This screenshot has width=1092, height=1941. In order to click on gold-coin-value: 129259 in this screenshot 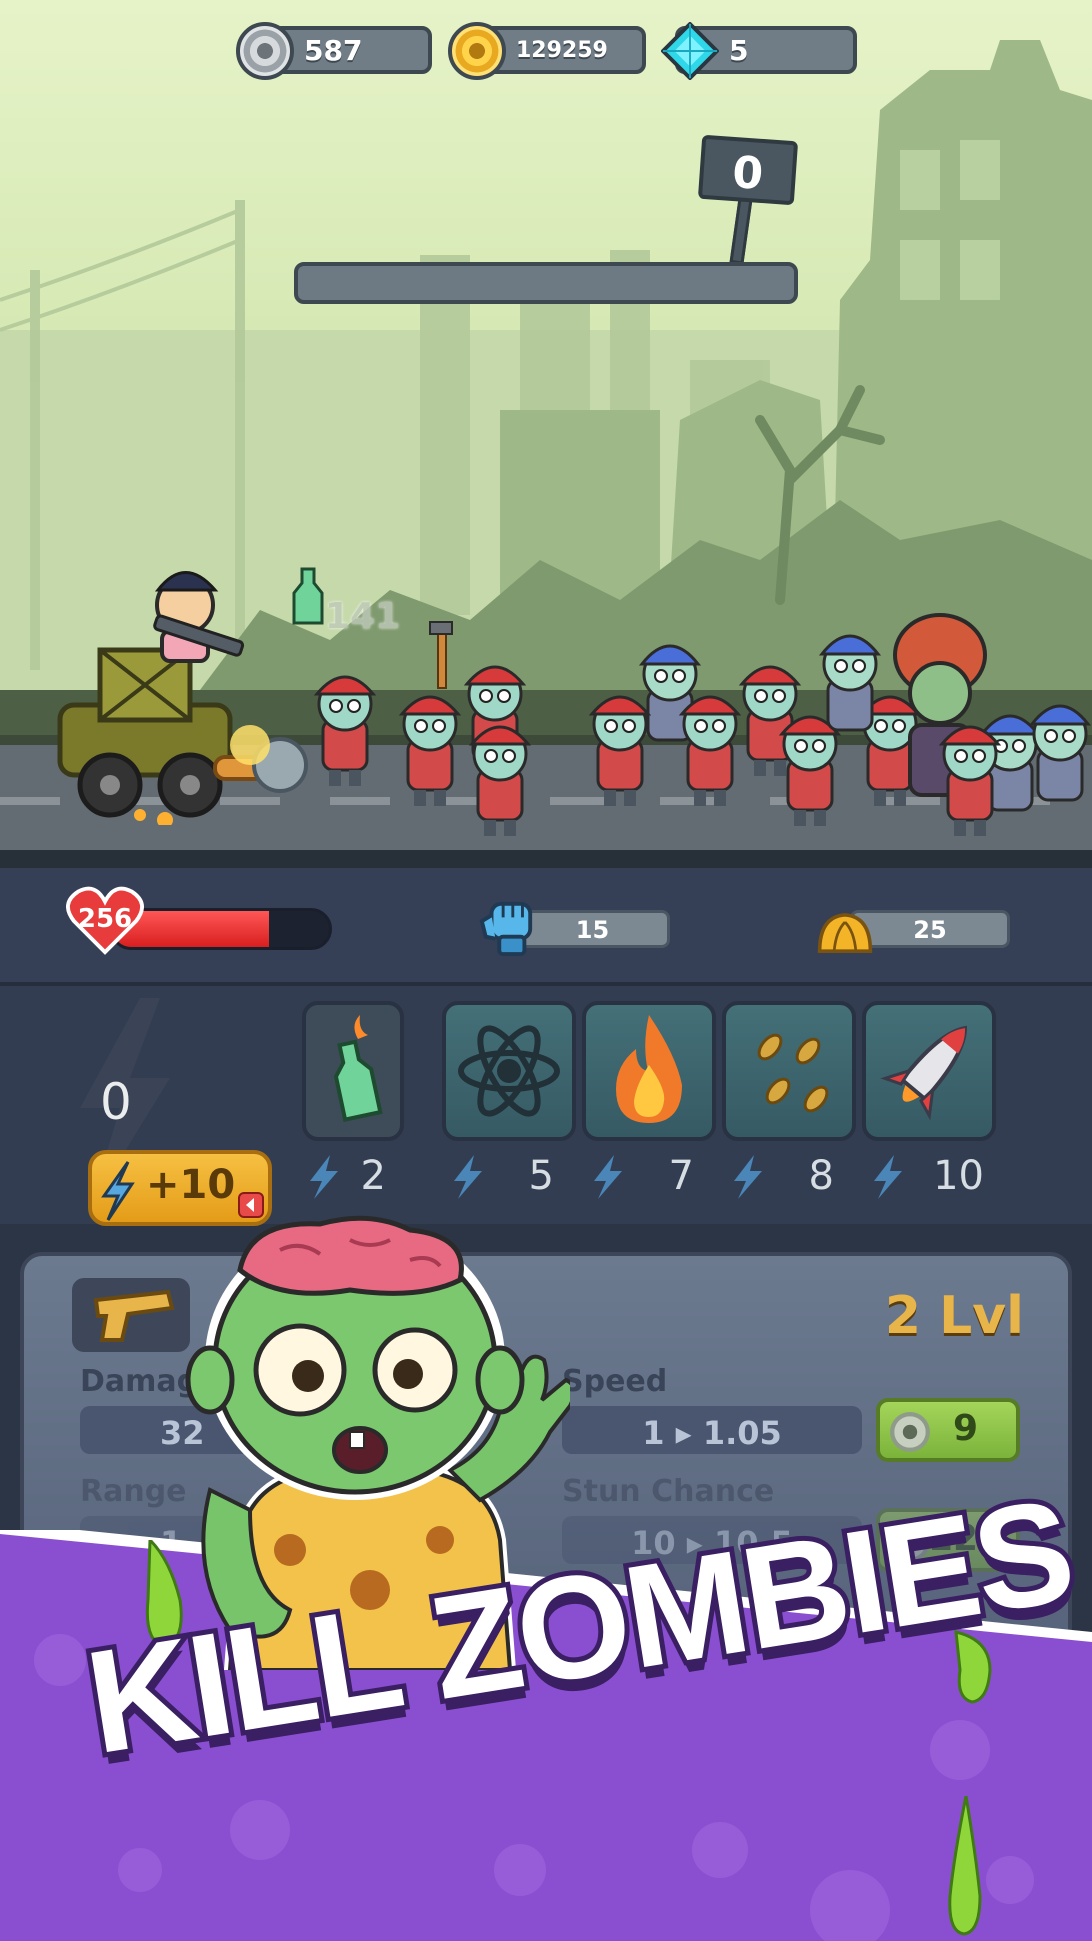, I will do `click(562, 50)`.